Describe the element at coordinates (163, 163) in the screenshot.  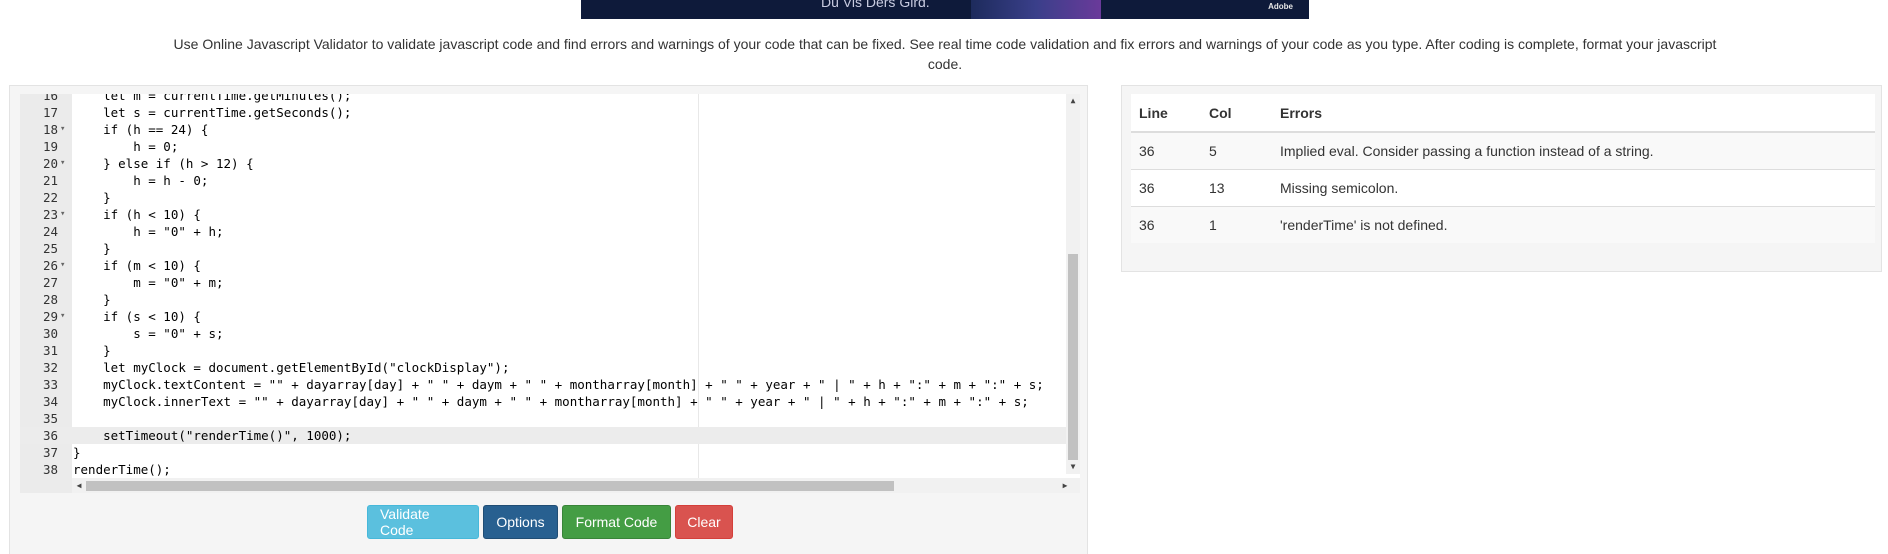
I see `code-text: } else if (h > 12) {` at that location.